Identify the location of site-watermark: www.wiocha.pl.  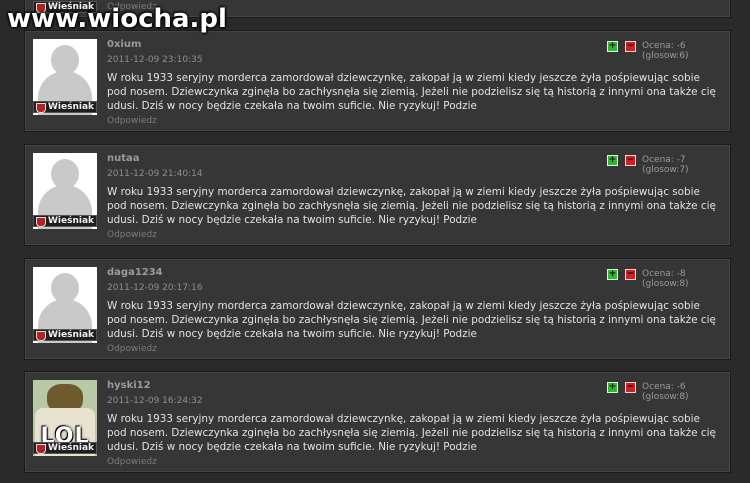
(117, 19).